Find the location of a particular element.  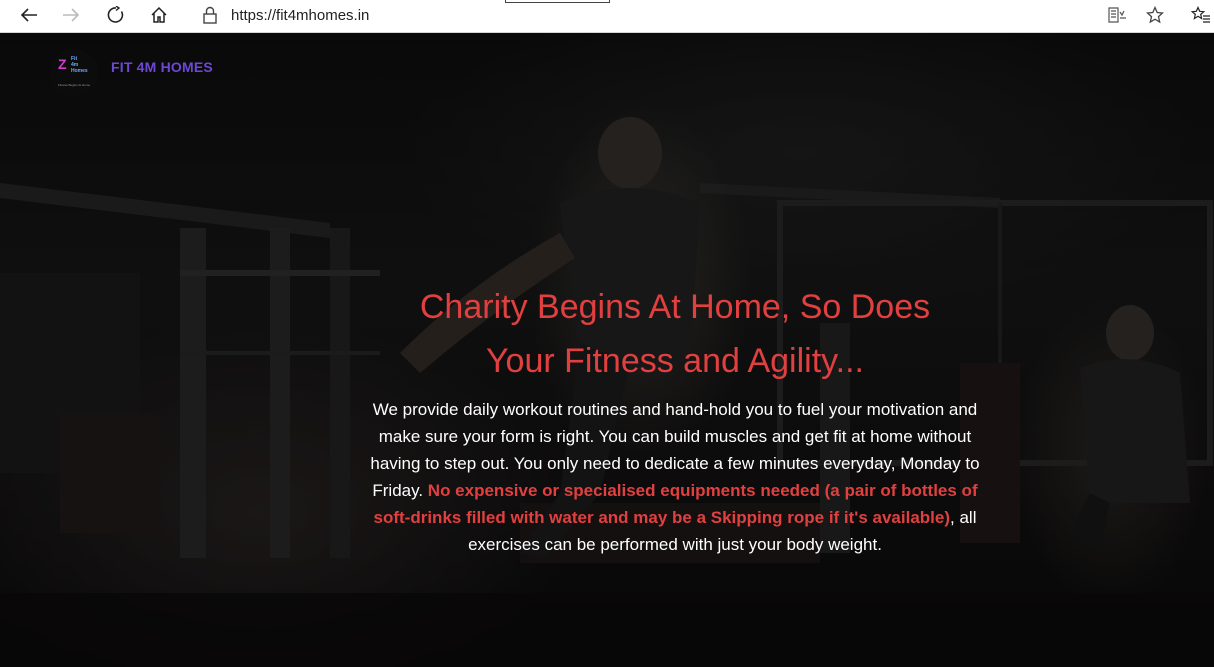

favorites-list-button is located at coordinates (1199, 15).